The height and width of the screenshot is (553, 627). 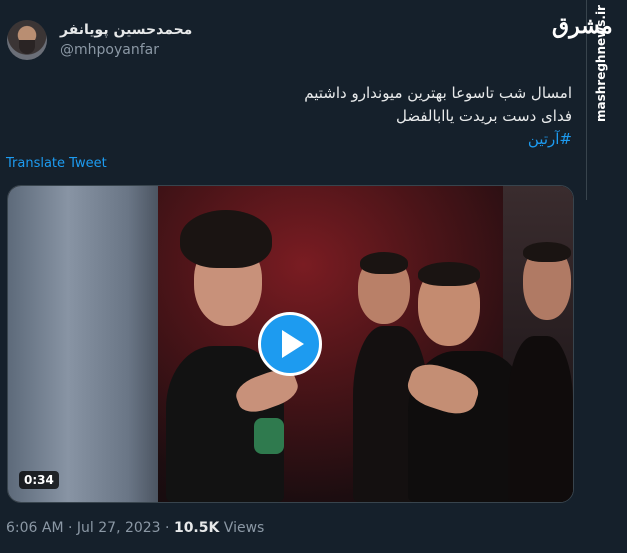 I want to click on views-label: Views, so click(x=244, y=528).